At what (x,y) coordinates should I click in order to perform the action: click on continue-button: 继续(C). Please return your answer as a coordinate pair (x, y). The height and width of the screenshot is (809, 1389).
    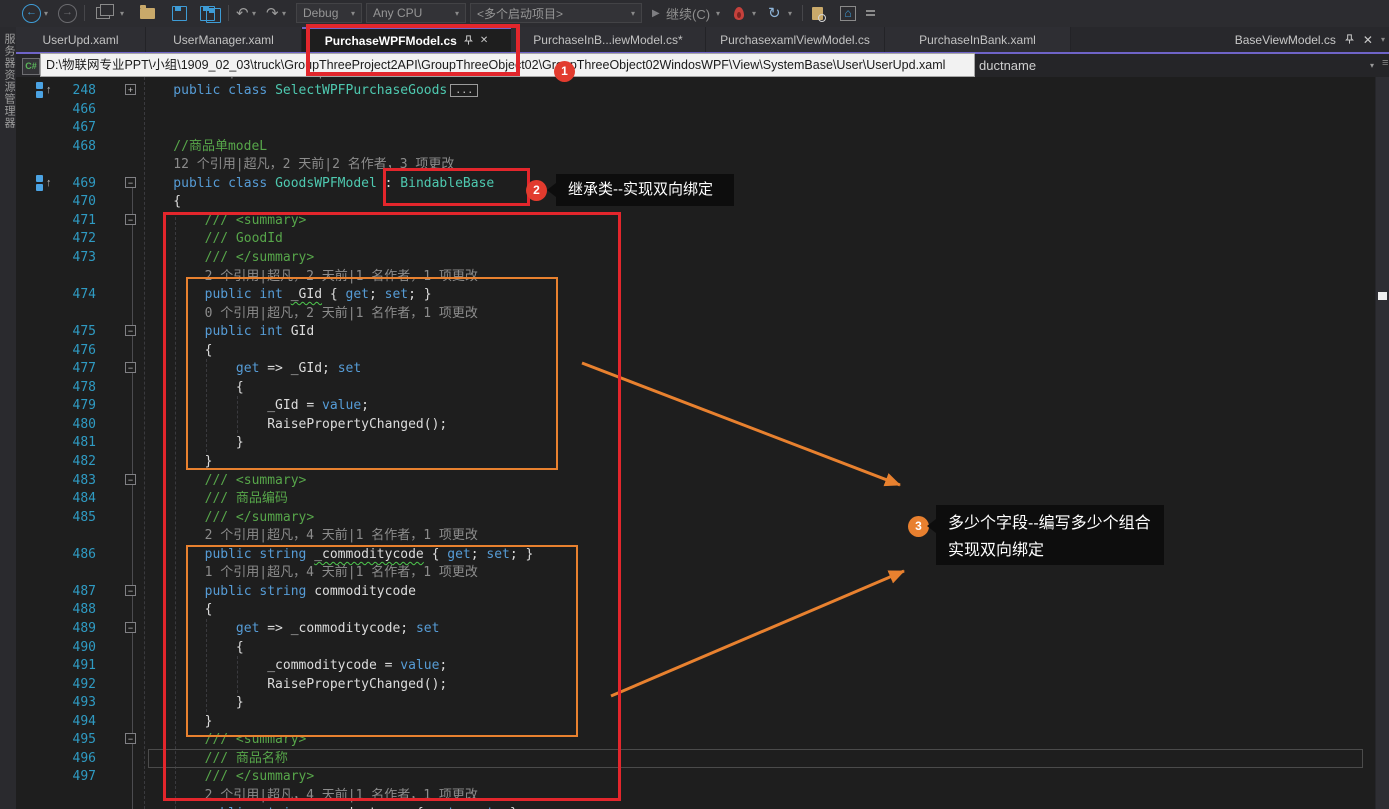
    Looking at the image, I should click on (688, 13).